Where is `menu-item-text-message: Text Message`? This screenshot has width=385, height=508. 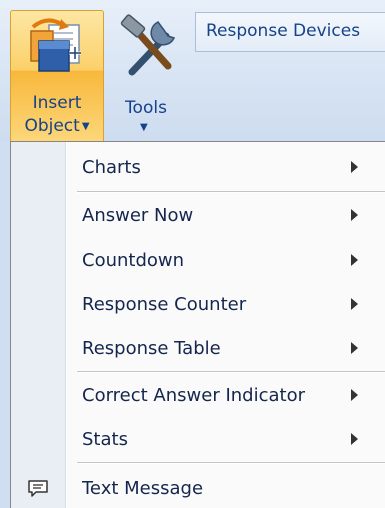 menu-item-text-message: Text Message is located at coordinates (198, 489).